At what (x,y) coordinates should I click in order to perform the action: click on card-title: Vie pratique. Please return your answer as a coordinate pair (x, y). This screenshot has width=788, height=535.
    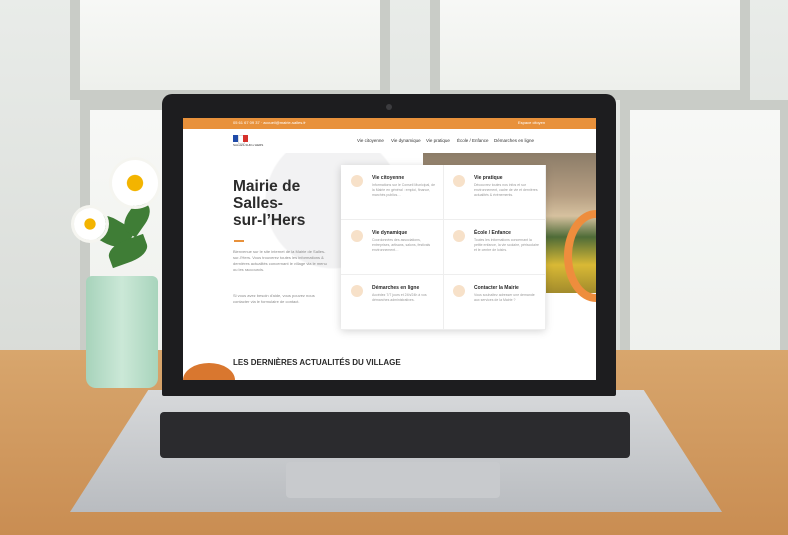
    Looking at the image, I should click on (488, 178).